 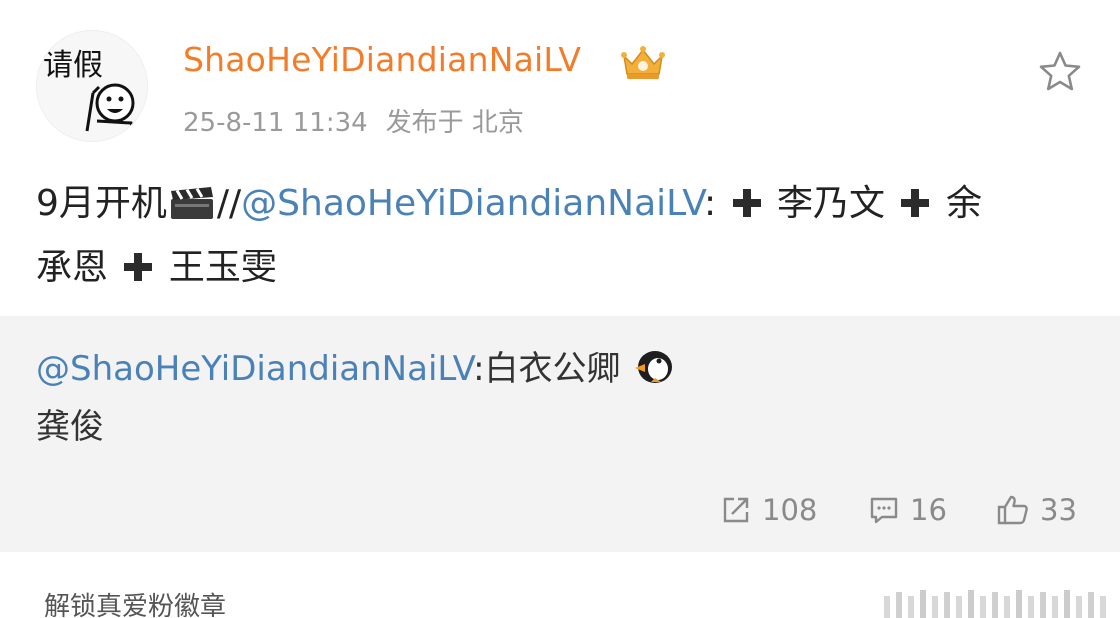 I want to click on content-text: 9月开机, so click(x=101, y=203).